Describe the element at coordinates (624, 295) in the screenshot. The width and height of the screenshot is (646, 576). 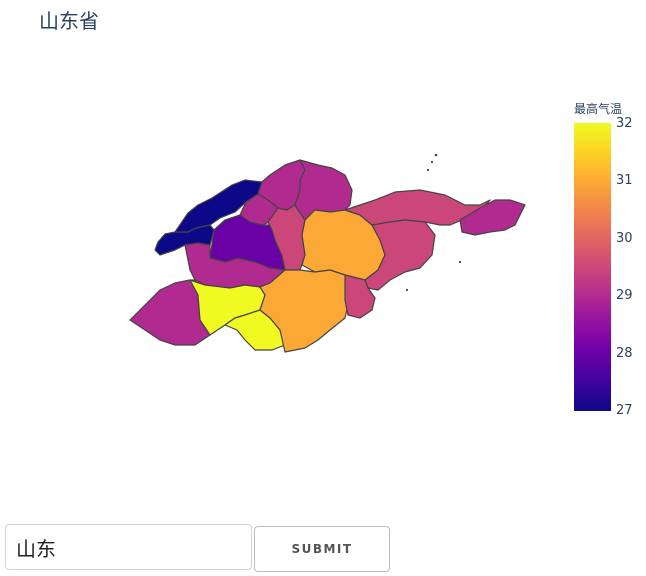
I see `colorbar-tick: 29` at that location.